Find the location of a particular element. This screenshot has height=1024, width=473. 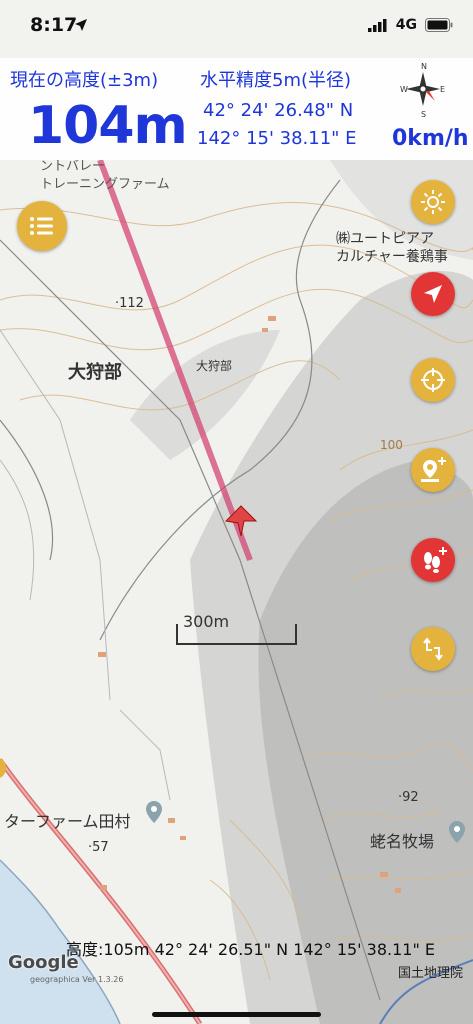

sun-icon is located at coordinates (433, 202).